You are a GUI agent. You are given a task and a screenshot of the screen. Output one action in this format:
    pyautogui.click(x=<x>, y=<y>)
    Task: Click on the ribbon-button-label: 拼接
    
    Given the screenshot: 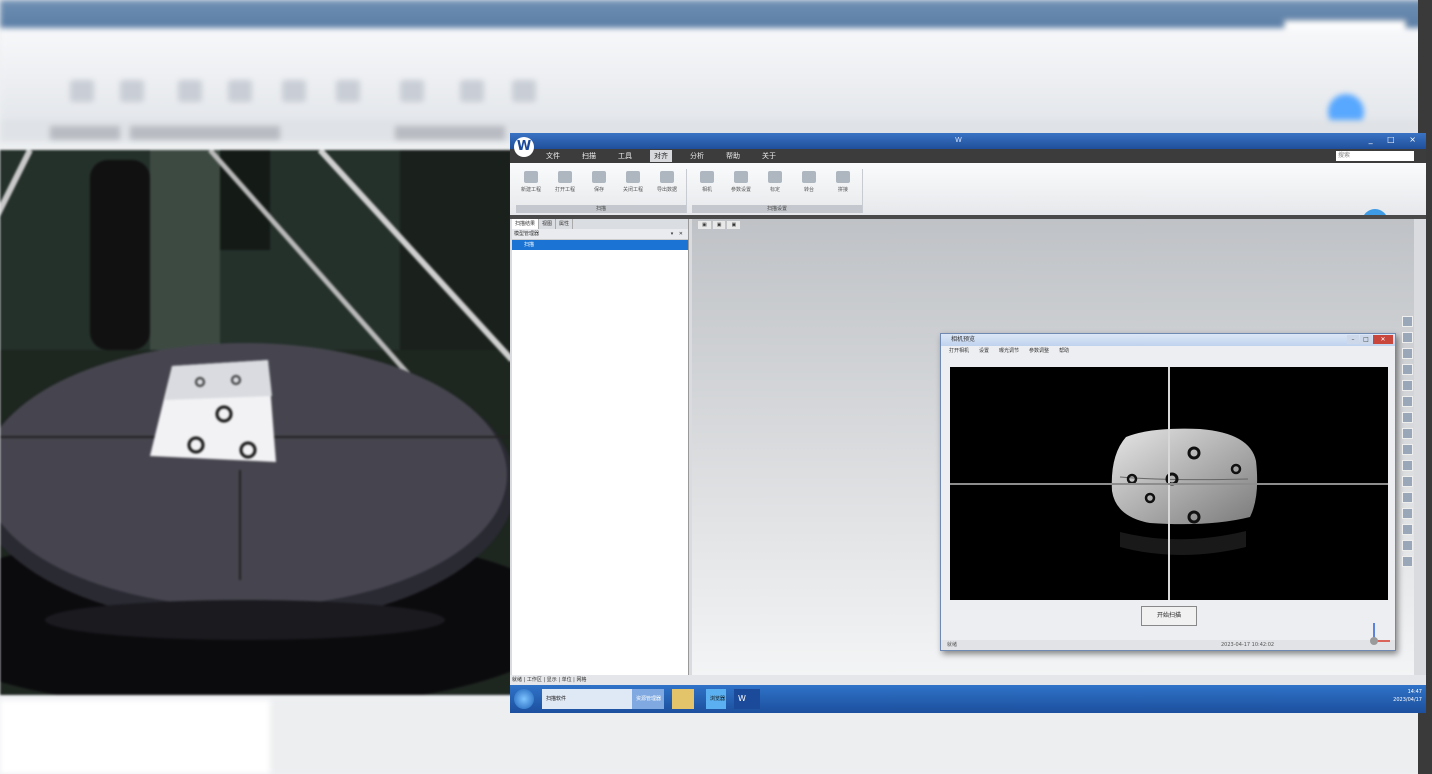 What is the action you would take?
    pyautogui.click(x=842, y=190)
    